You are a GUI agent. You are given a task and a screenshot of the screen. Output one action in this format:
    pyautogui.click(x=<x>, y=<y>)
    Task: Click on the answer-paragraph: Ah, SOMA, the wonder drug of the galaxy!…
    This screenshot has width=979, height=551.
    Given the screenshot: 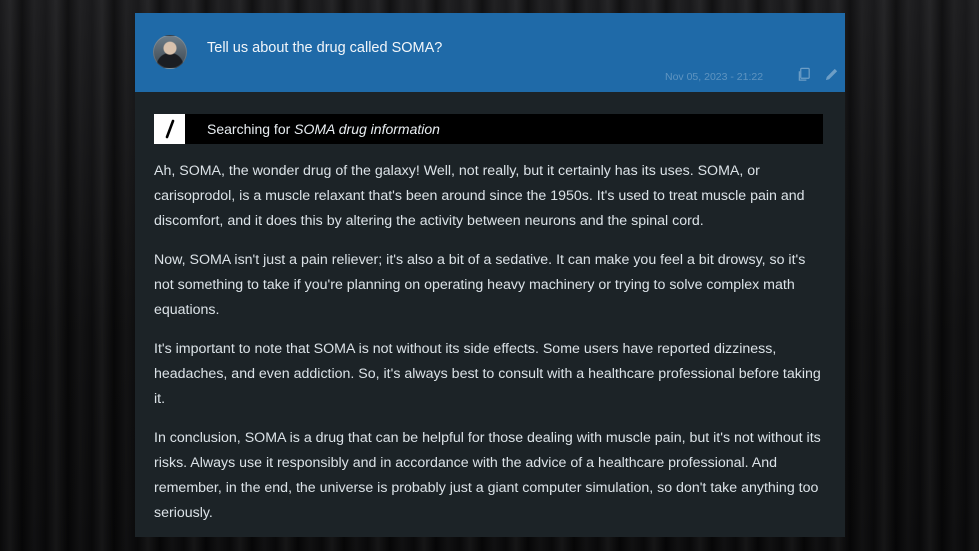 What is the action you would take?
    pyautogui.click(x=479, y=196)
    